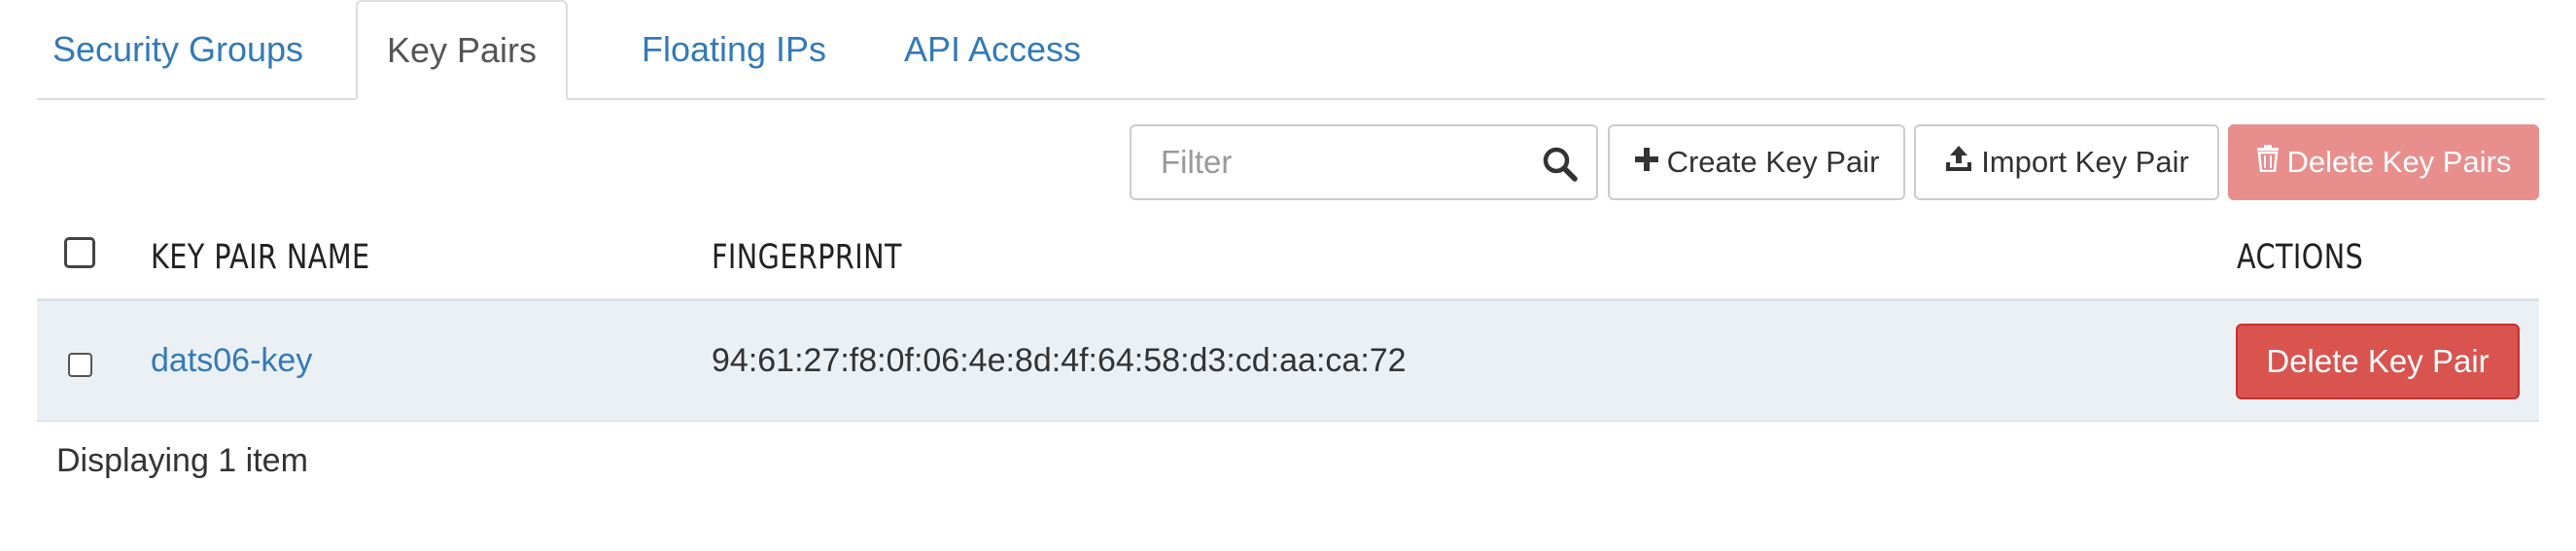  What do you see at coordinates (80, 252) in the screenshot?
I see `select-all-checkbox` at bounding box center [80, 252].